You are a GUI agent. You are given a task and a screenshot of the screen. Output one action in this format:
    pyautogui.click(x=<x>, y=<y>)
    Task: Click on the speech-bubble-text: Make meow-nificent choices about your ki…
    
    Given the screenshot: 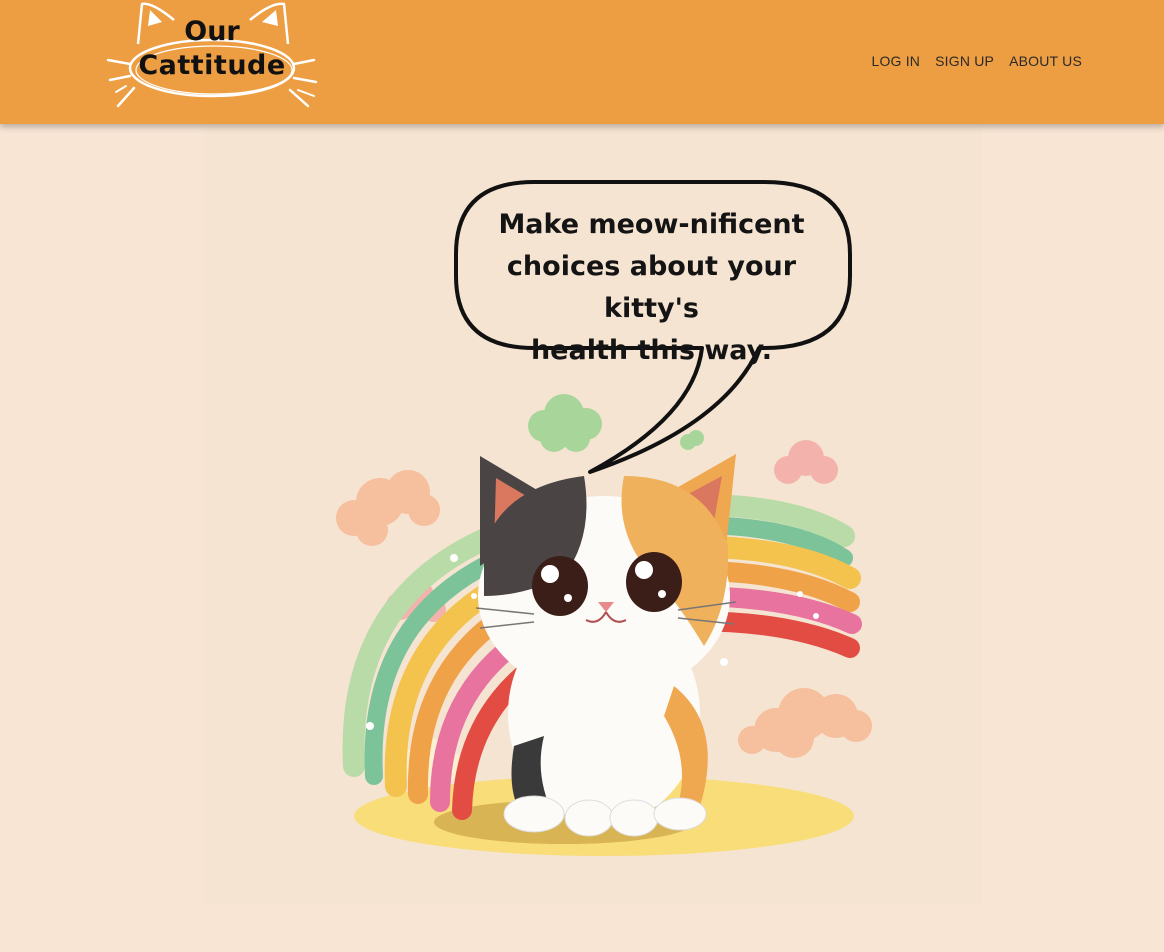 What is the action you would take?
    pyautogui.click(x=651, y=287)
    